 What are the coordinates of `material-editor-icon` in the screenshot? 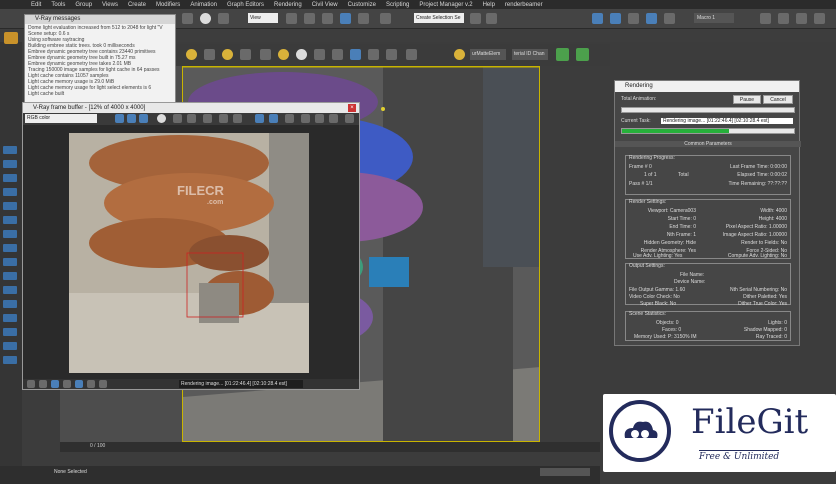 It's located at (669, 18).